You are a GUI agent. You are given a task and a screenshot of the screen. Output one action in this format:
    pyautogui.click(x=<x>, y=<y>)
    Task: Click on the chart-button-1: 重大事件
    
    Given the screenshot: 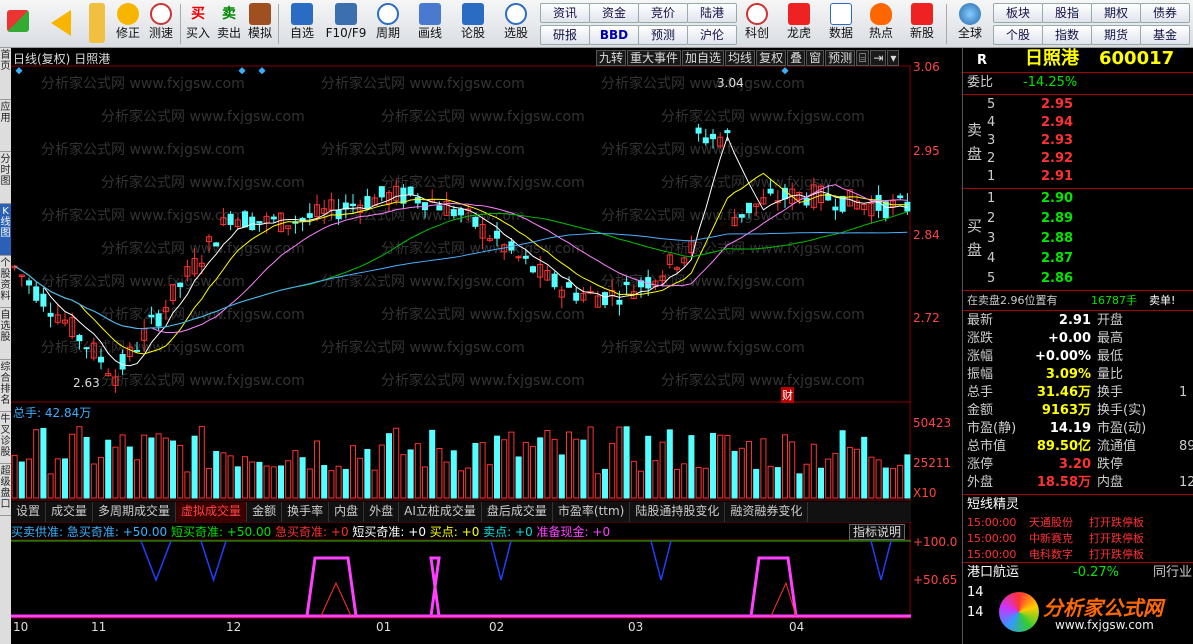 What is the action you would take?
    pyautogui.click(x=654, y=58)
    